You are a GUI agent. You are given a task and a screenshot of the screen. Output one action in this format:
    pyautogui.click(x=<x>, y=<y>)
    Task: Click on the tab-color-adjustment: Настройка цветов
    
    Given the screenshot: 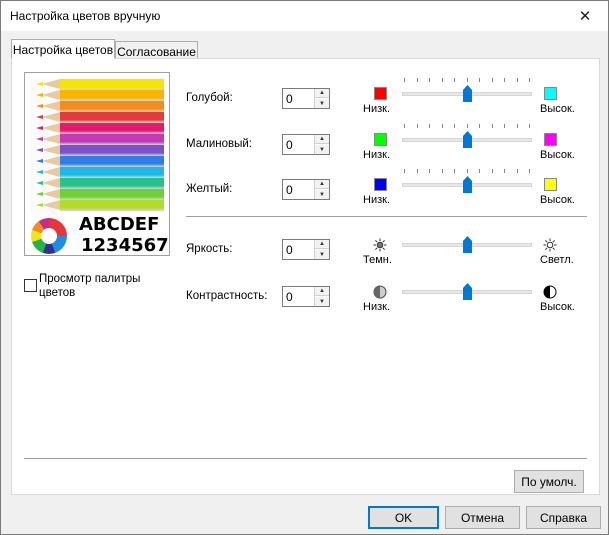 What is the action you would take?
    pyautogui.click(x=63, y=49)
    